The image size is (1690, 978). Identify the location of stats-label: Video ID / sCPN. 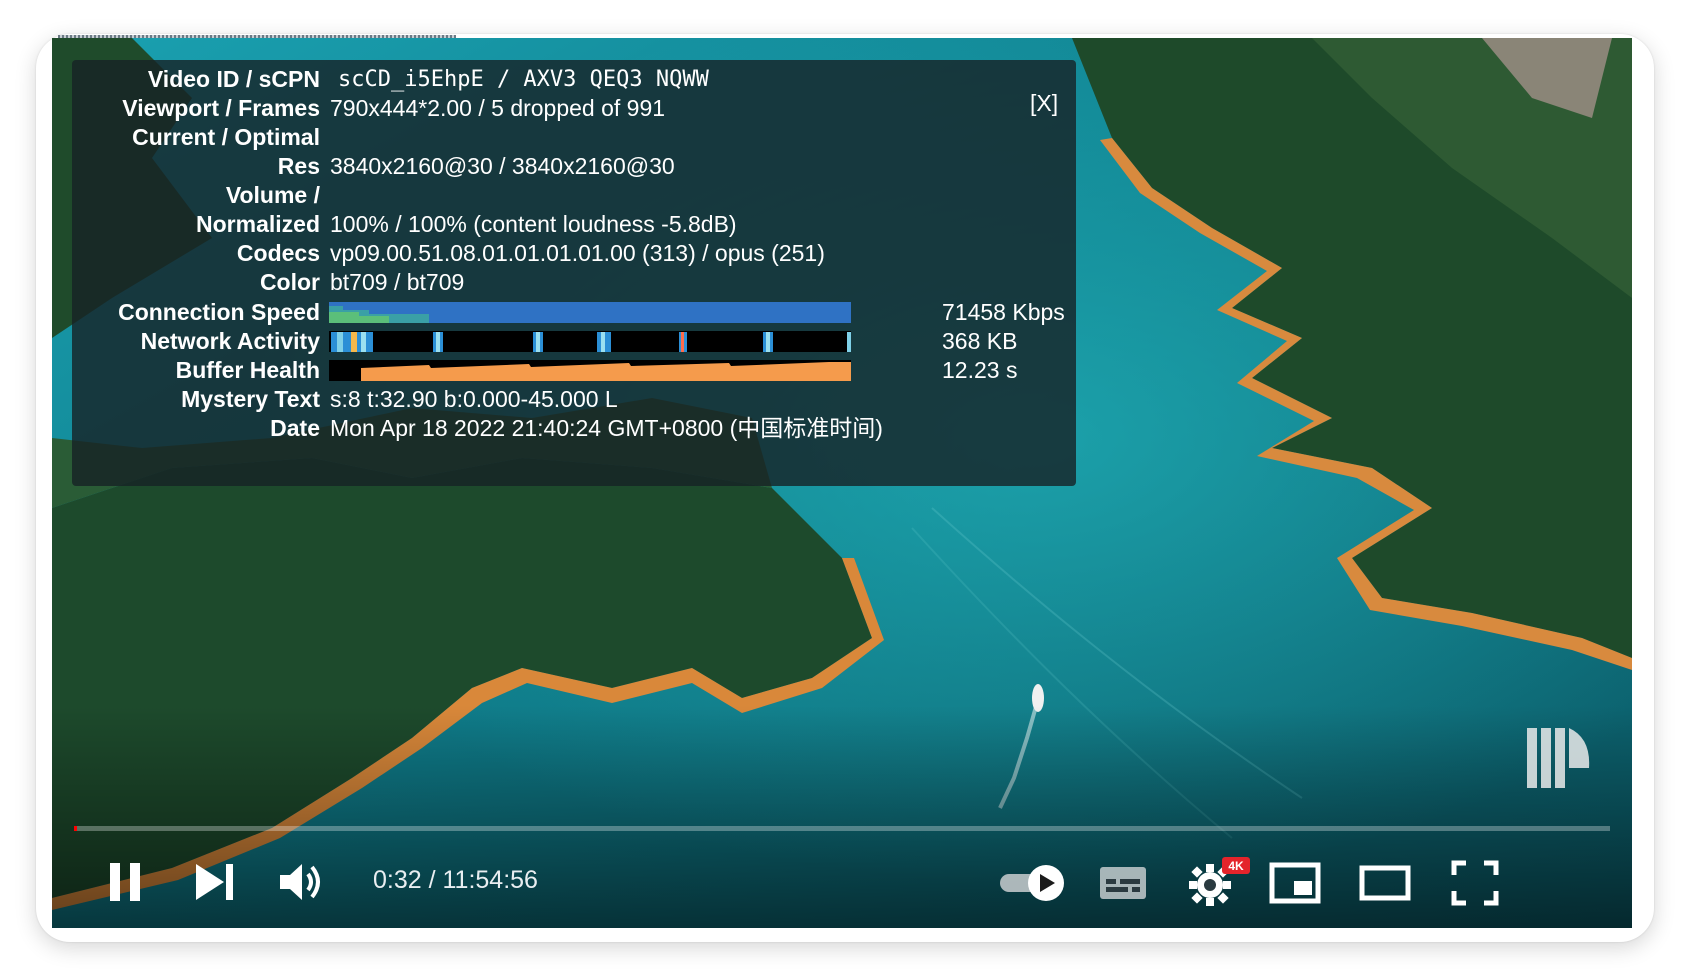
(233, 79).